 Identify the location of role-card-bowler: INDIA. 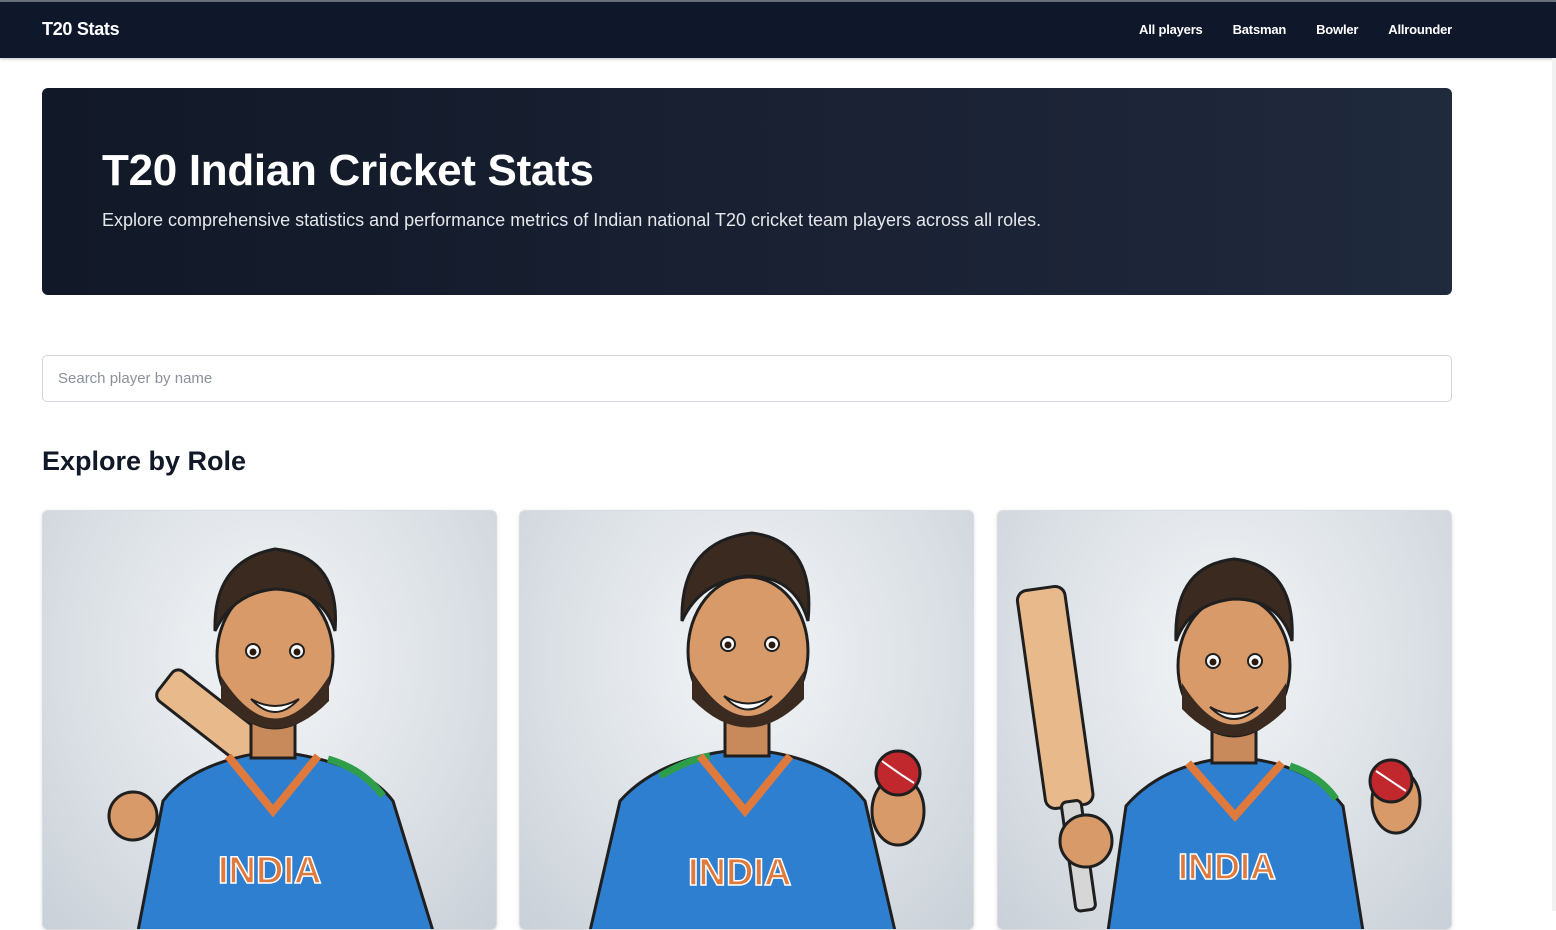
(746, 720).